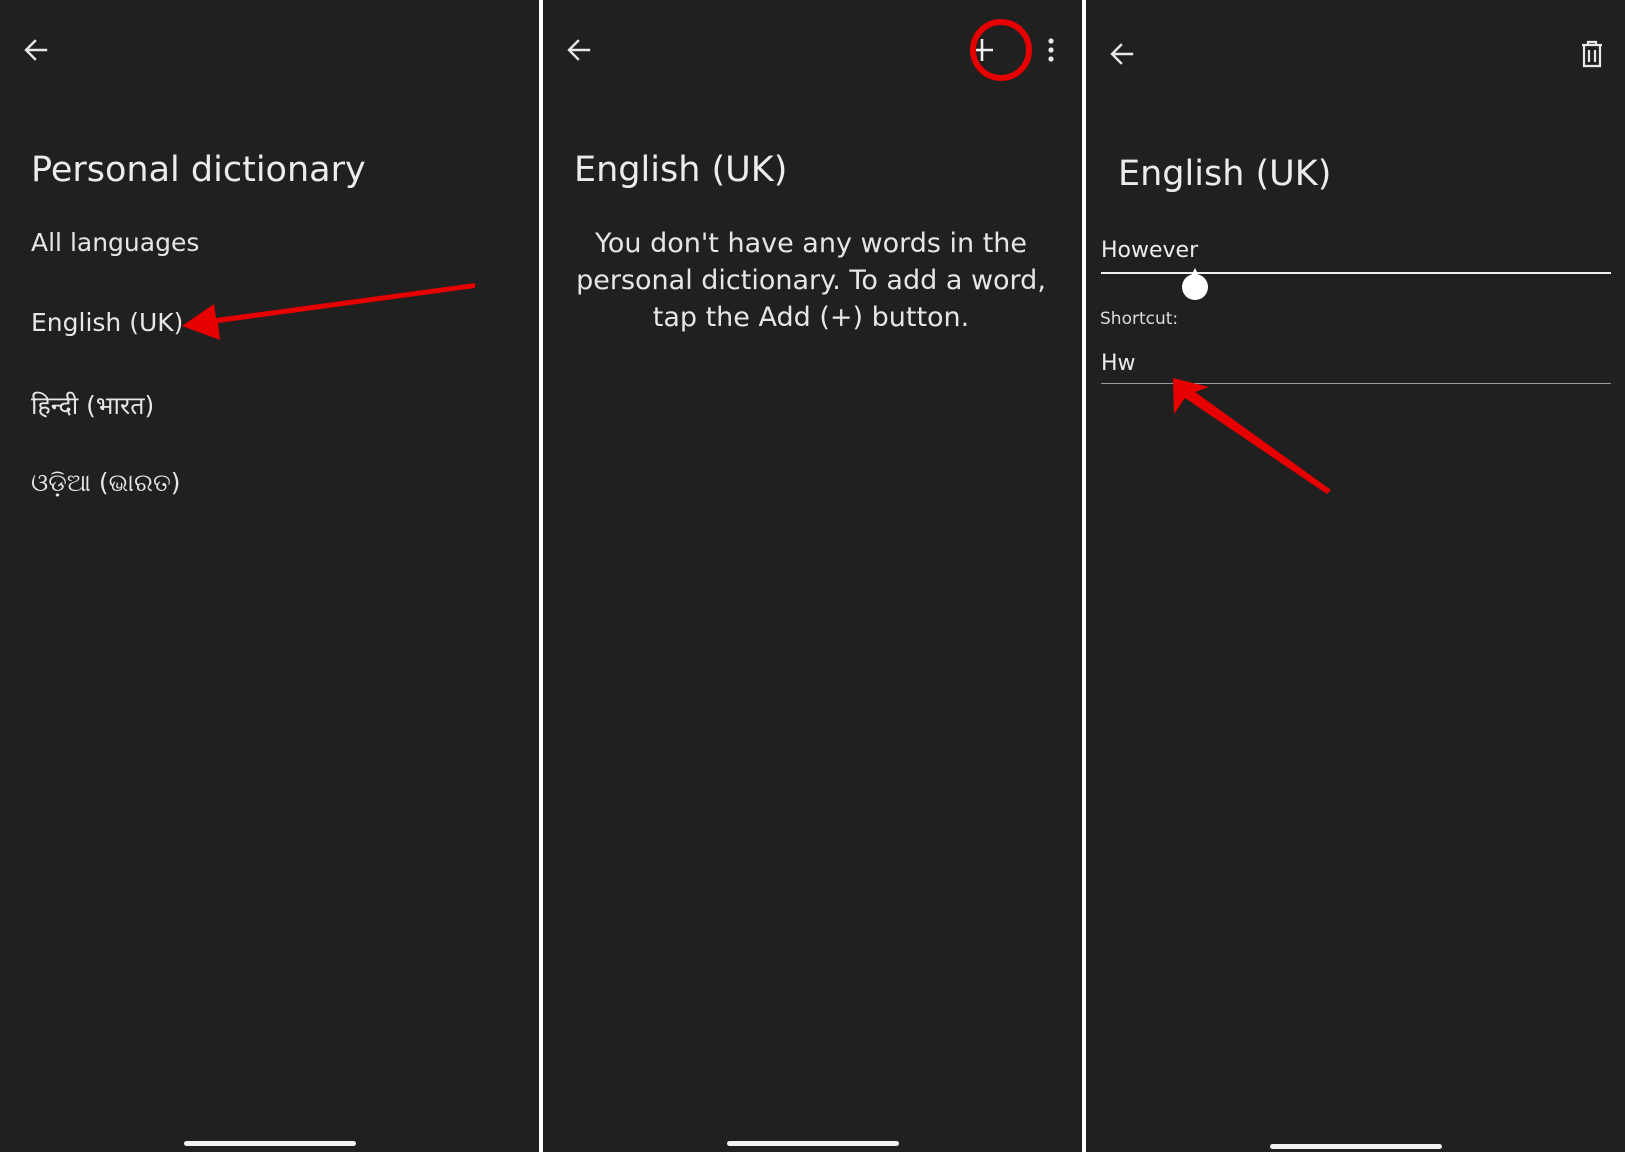  What do you see at coordinates (1118, 363) in the screenshot?
I see `shortcut-input: Hw` at bounding box center [1118, 363].